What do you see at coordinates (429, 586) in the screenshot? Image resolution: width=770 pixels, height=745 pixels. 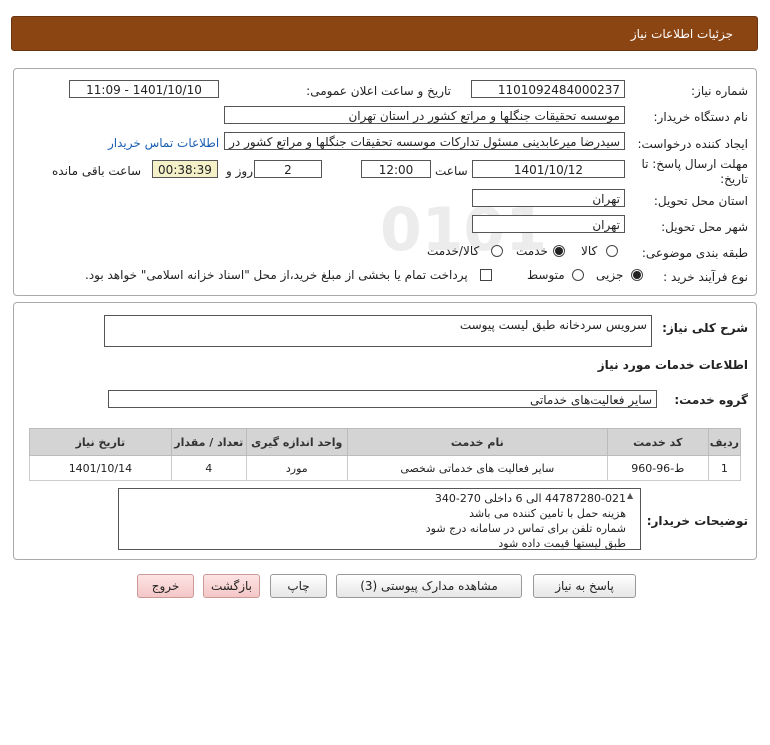 I see `attachments-button: مشاهده مدارک پیوستی (3)` at bounding box center [429, 586].